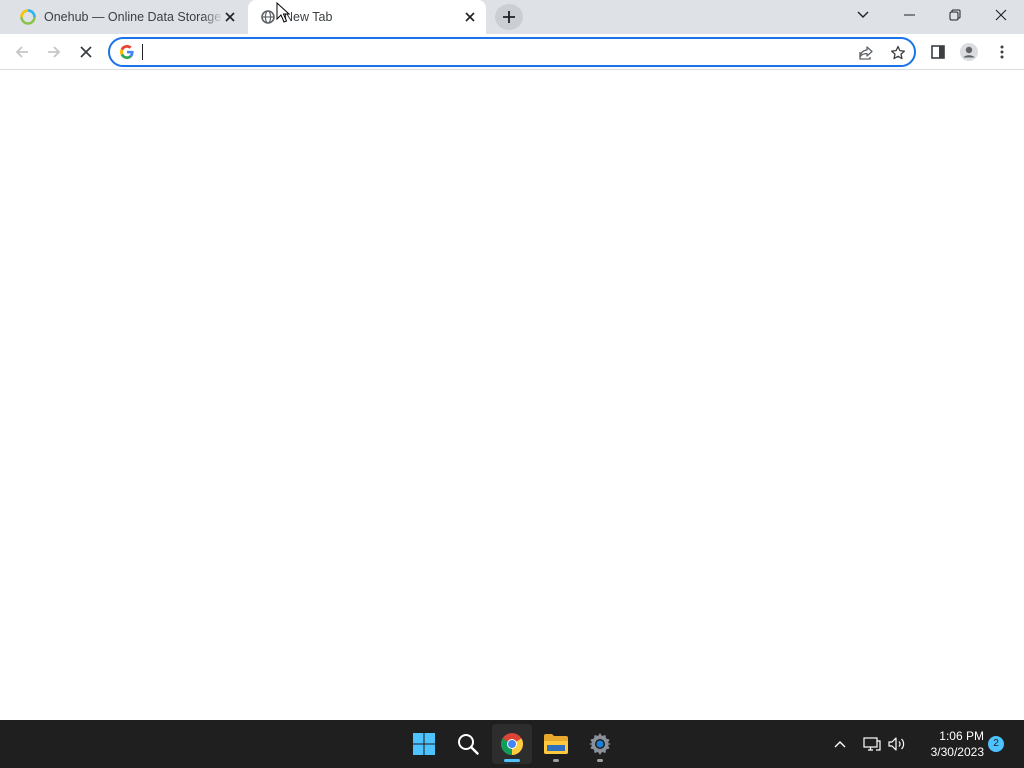 The height and width of the screenshot is (768, 1024). I want to click on forward-arrow-icon, so click(54, 52).